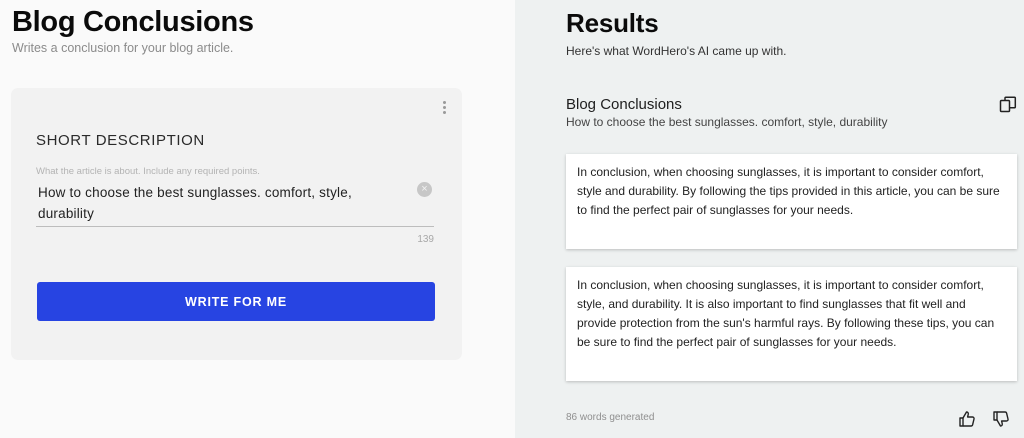  Describe the element at coordinates (424, 189) in the screenshot. I see `clear-input-icon: ×` at that location.